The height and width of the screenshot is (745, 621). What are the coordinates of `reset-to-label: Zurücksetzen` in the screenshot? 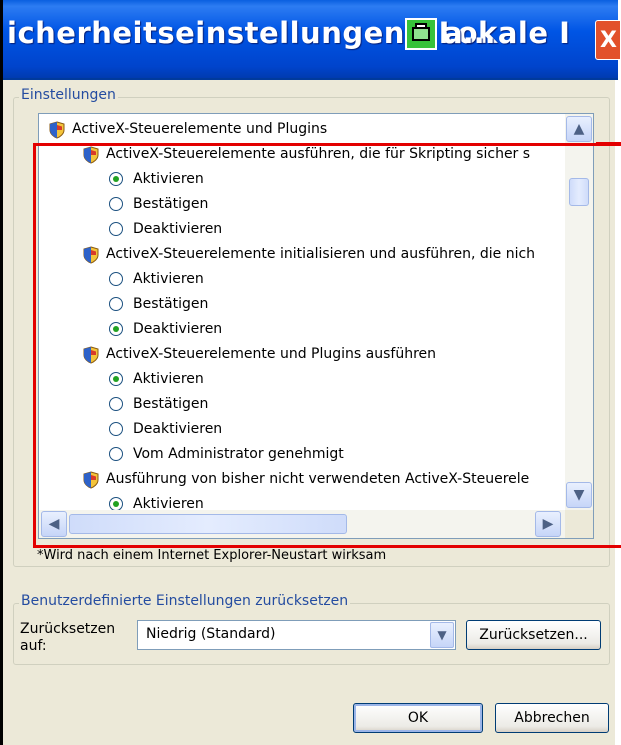 It's located at (68, 629).